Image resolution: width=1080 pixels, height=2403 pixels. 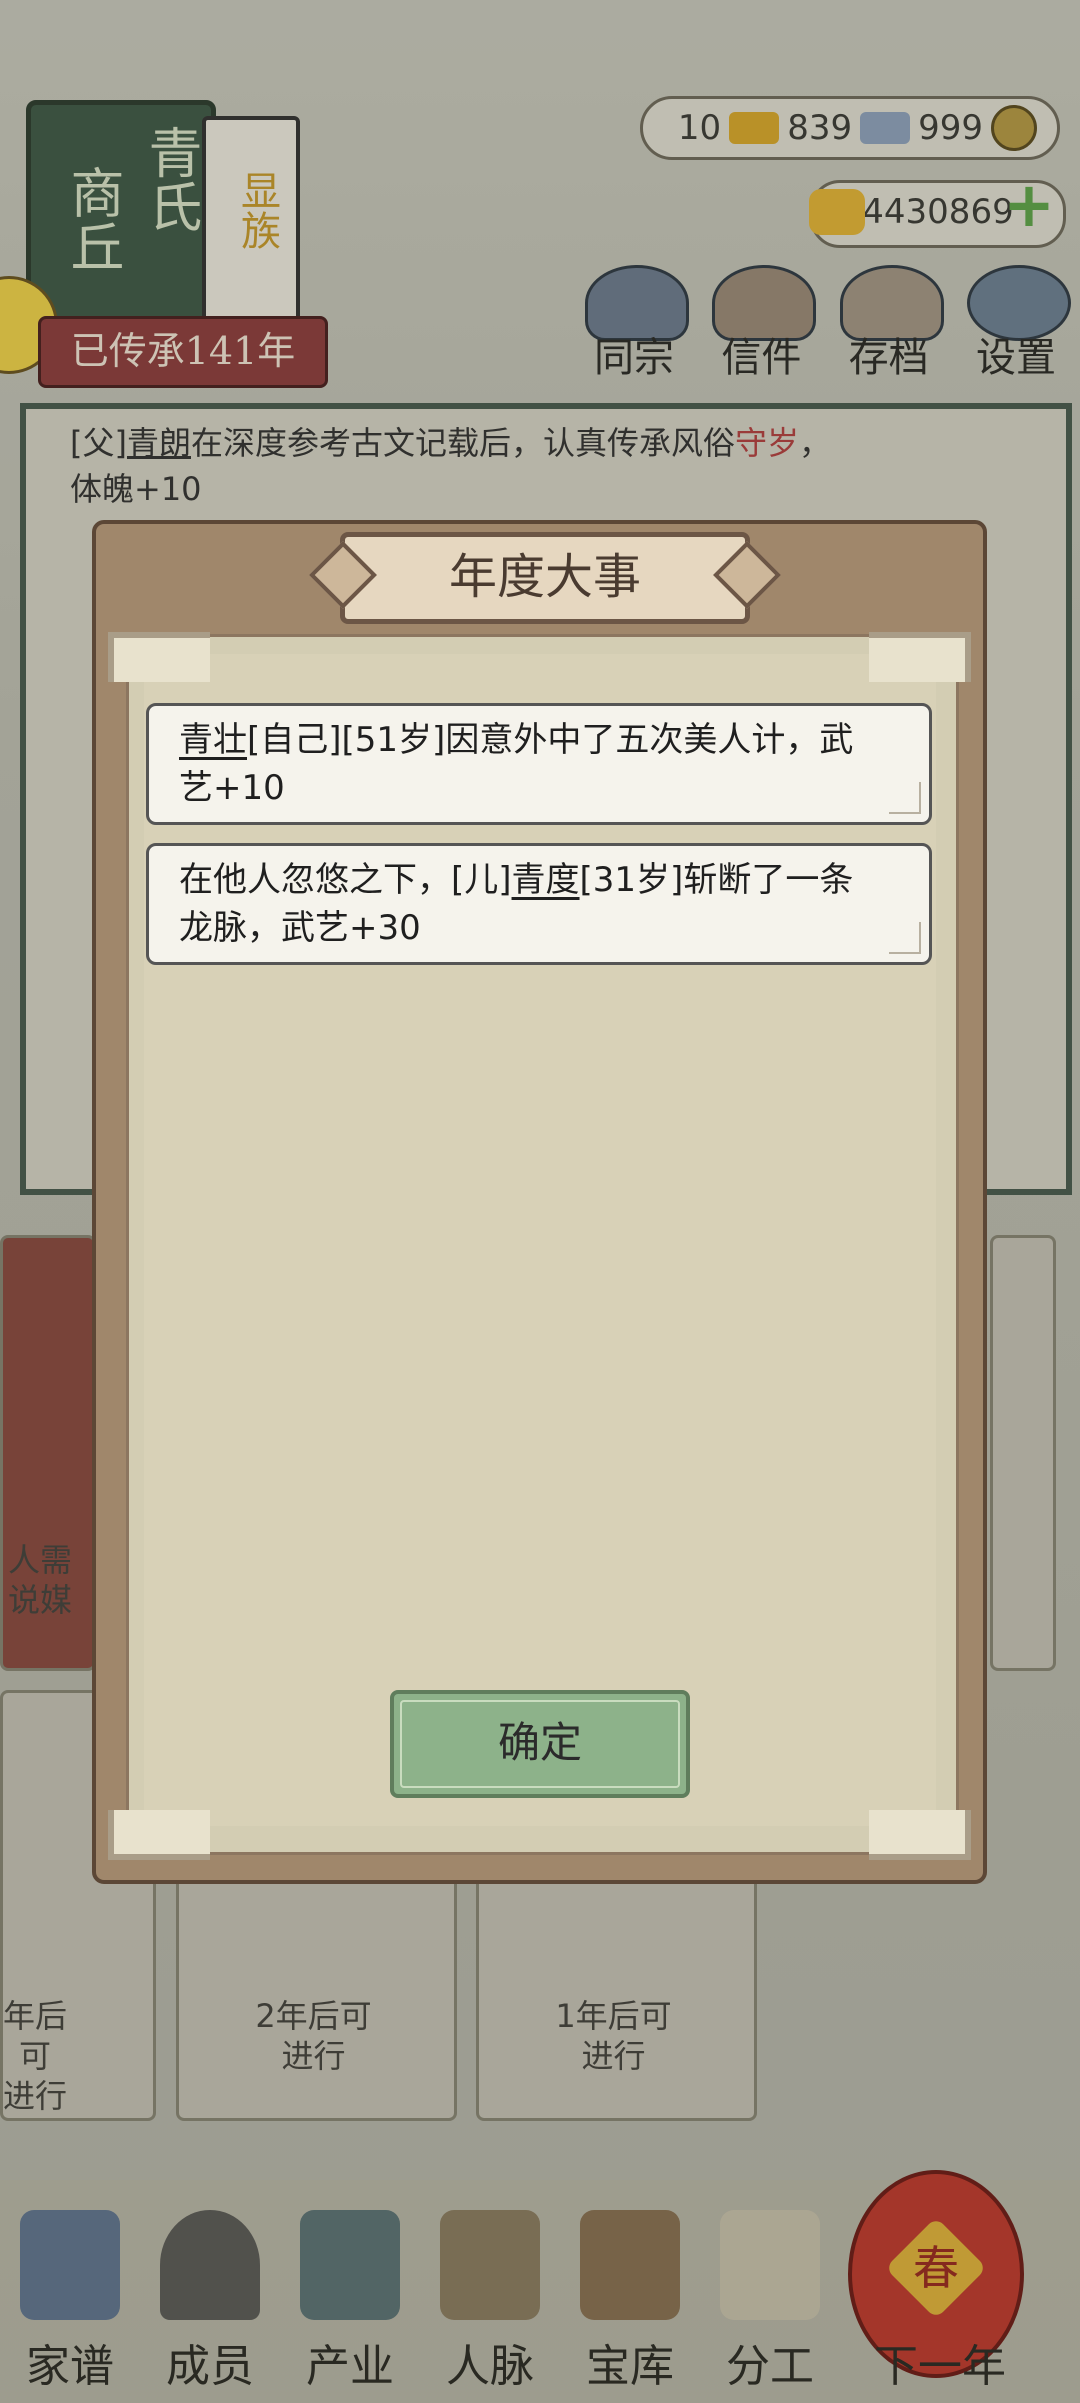 I want to click on modal-title-banner: 年度大事, so click(x=545, y=578).